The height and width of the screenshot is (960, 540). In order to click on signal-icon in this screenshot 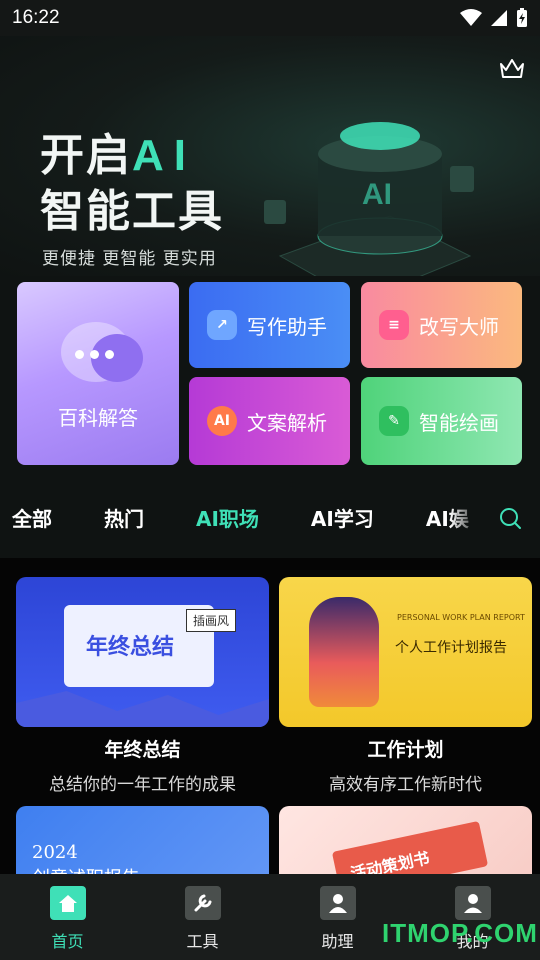, I will do `click(499, 18)`.